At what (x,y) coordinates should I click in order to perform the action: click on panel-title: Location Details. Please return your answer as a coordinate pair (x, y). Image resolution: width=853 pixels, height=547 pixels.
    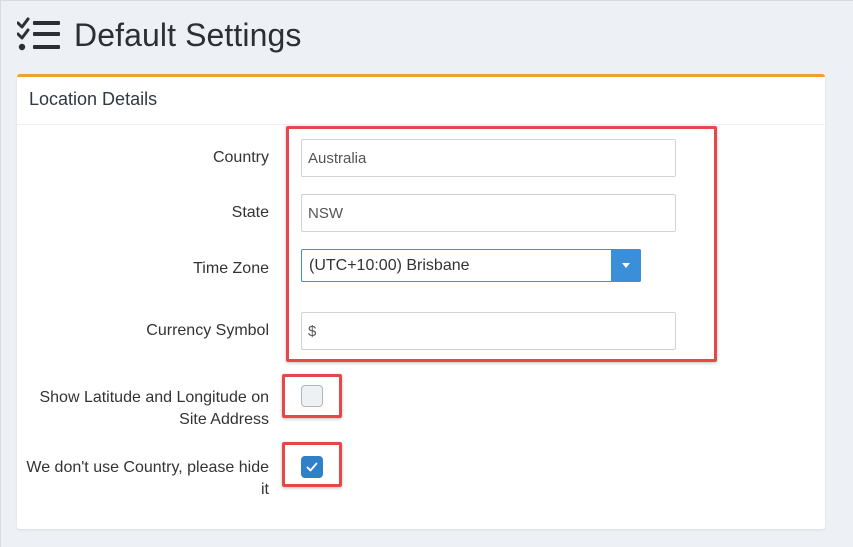
    Looking at the image, I should click on (93, 99).